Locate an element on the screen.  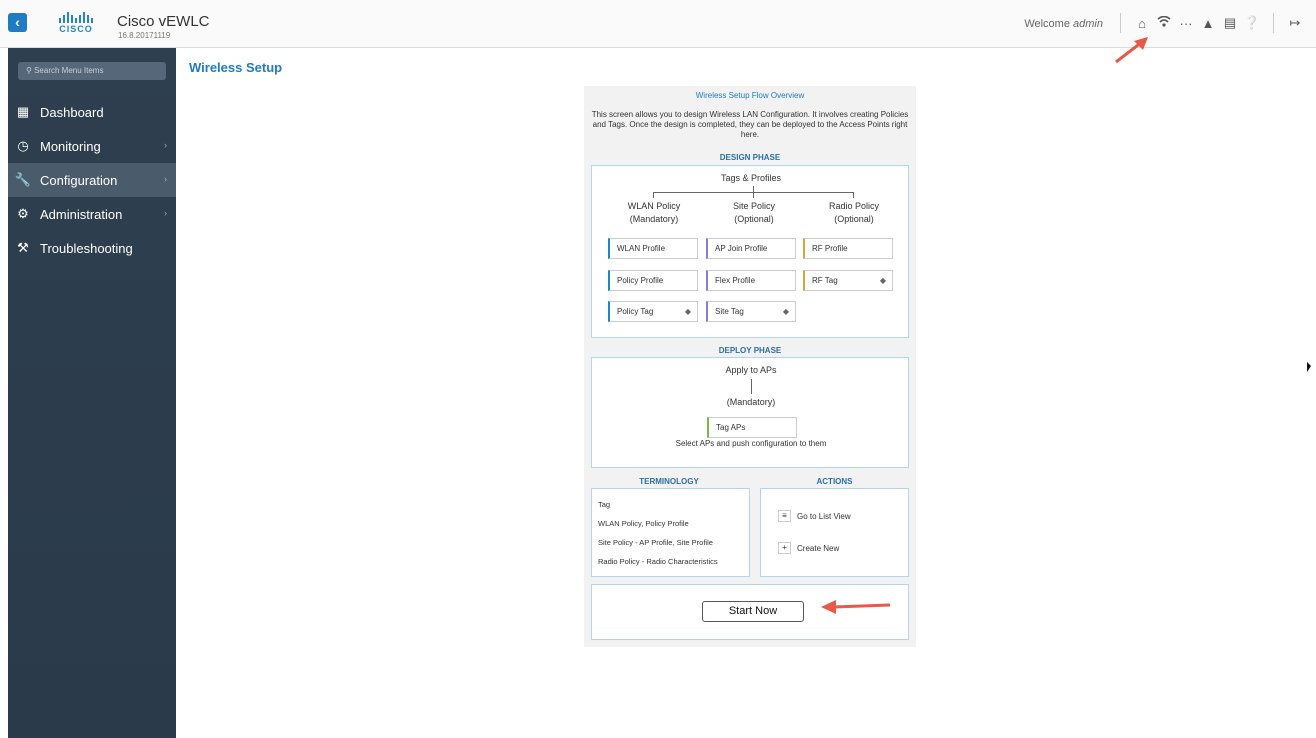
tools-icon: ⚒ is located at coordinates (23, 247).